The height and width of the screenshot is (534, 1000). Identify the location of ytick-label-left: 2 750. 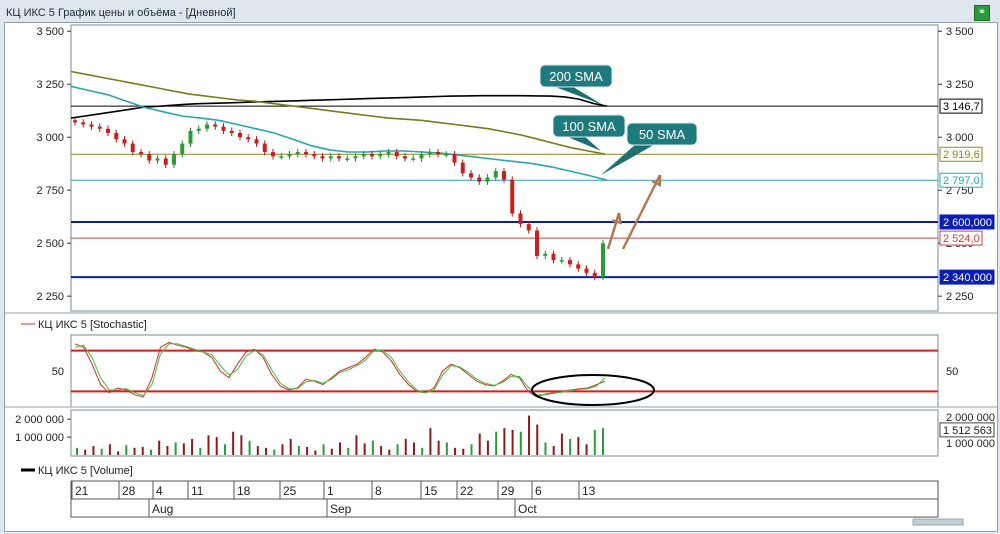
(50, 191).